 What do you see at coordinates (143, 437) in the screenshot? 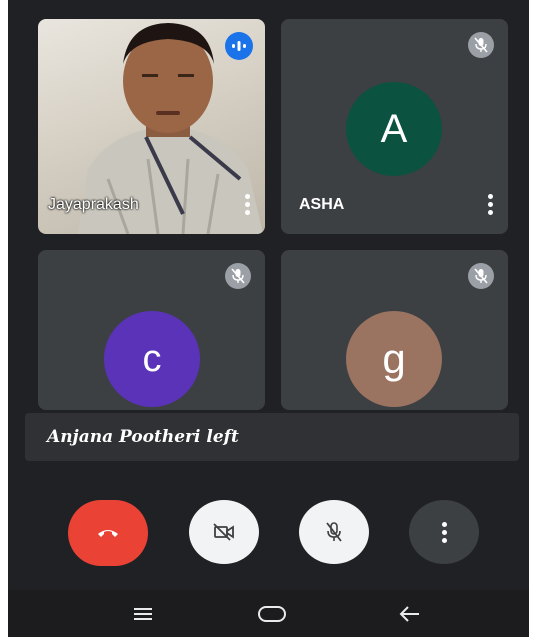
I see `toast-message: Anjana Pootheri left` at bounding box center [143, 437].